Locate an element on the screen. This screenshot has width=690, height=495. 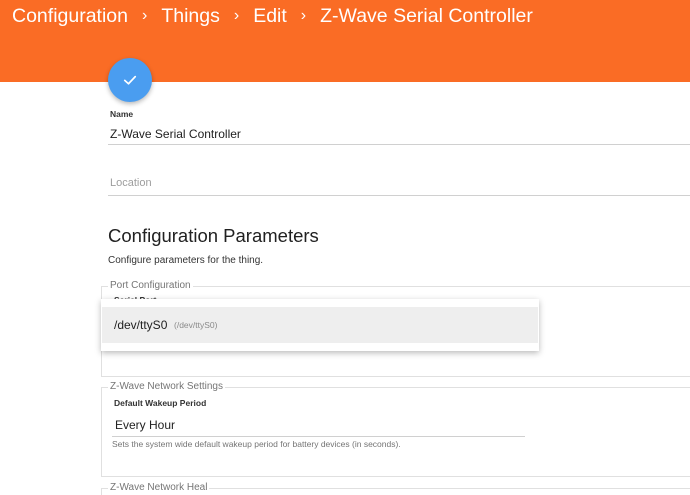
wakeup-period-underline is located at coordinates (318, 436).